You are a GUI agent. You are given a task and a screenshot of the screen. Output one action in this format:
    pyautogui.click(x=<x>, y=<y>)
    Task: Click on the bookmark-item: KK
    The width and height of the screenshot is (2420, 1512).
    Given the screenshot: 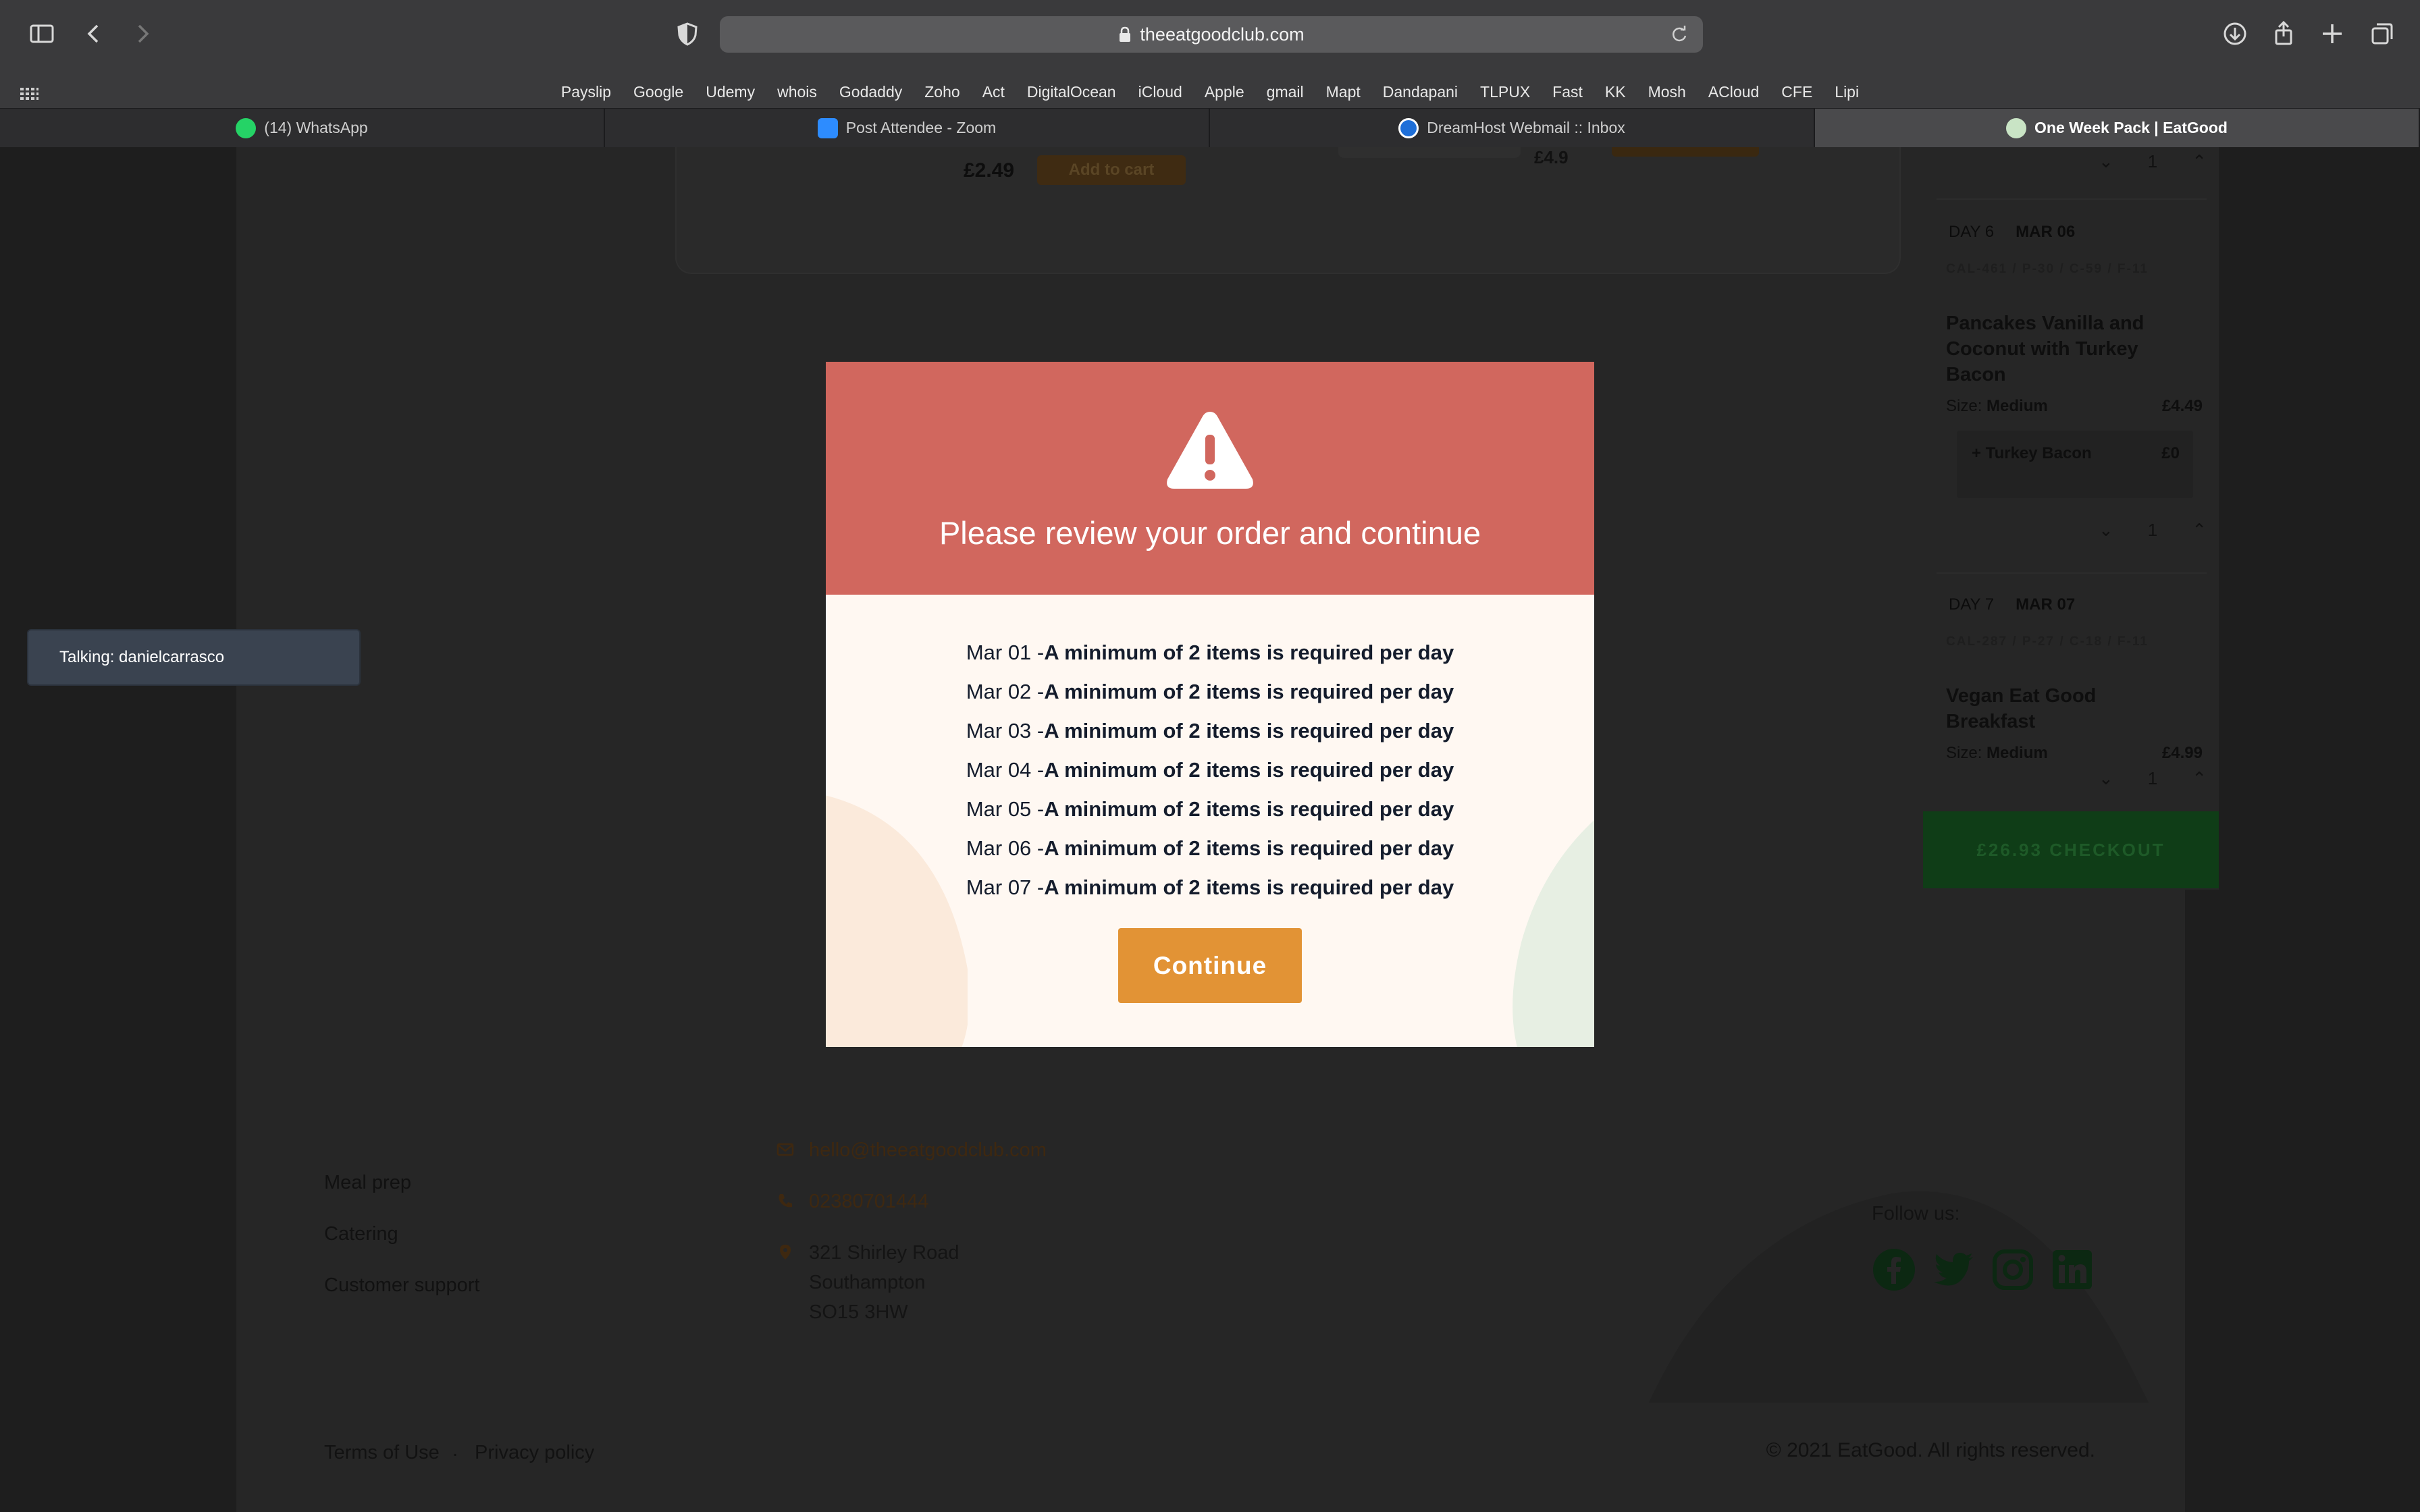 What is the action you would take?
    pyautogui.click(x=1615, y=92)
    